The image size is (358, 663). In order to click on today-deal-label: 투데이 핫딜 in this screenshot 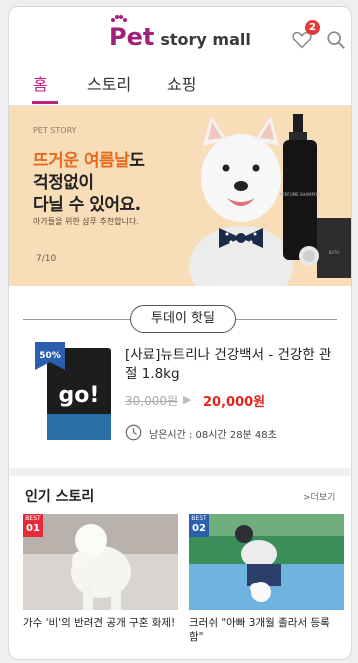, I will do `click(183, 319)`.